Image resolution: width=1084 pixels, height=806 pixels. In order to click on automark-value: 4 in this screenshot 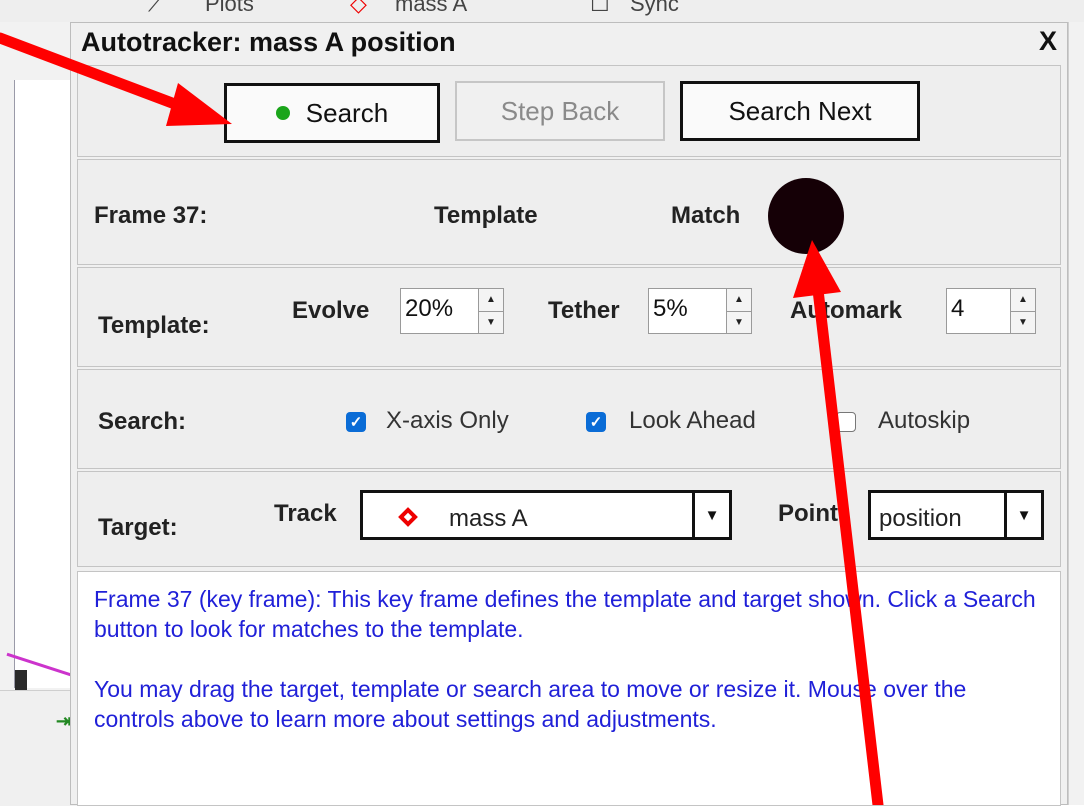, I will do `click(978, 311)`.